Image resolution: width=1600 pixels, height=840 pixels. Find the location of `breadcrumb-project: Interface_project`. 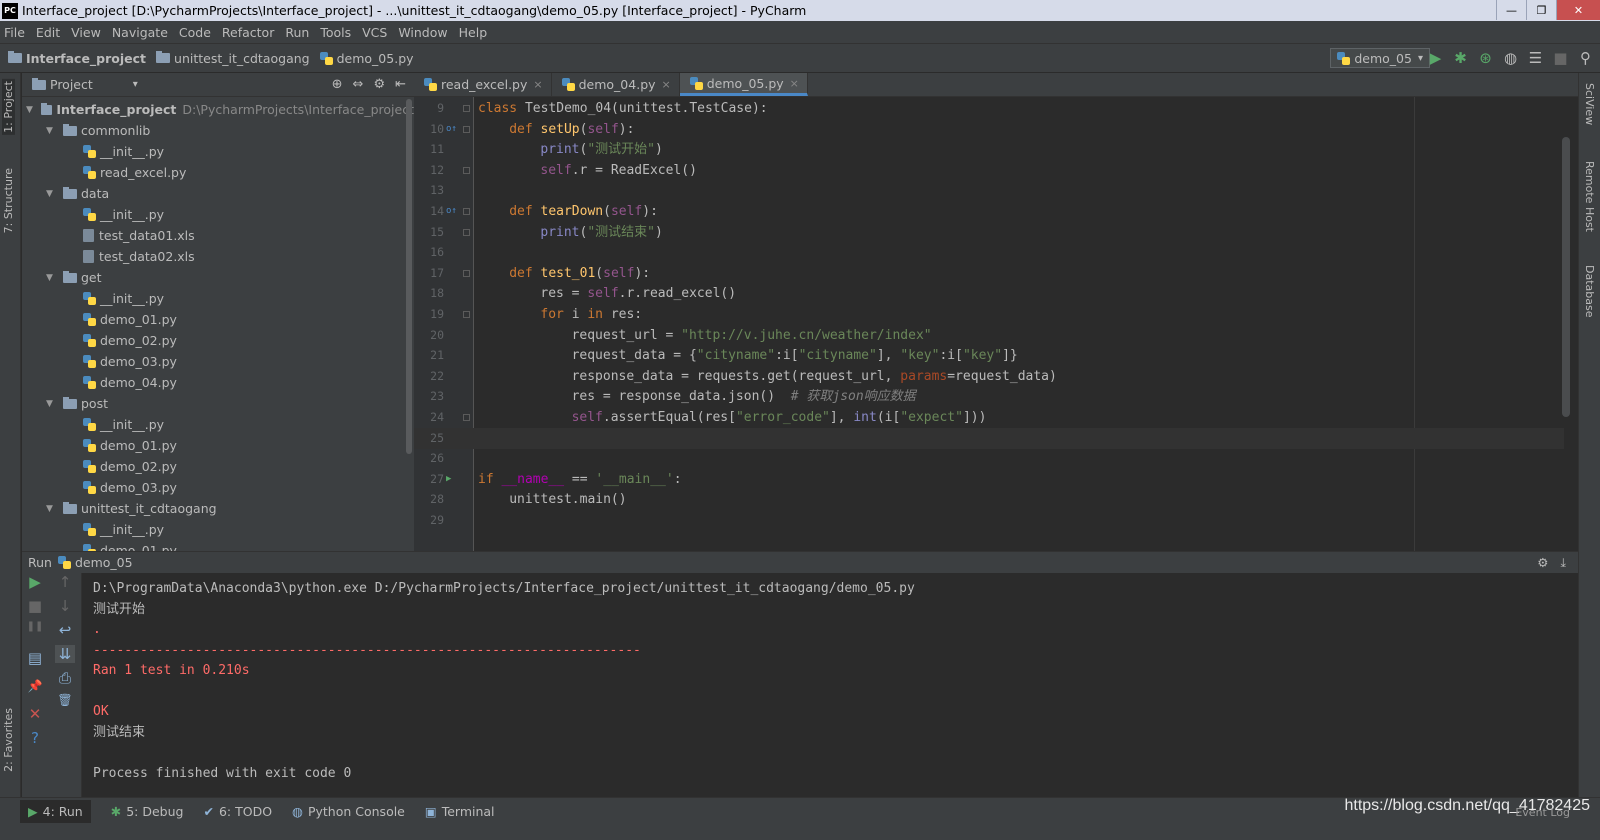

breadcrumb-project: Interface_project is located at coordinates (77, 58).